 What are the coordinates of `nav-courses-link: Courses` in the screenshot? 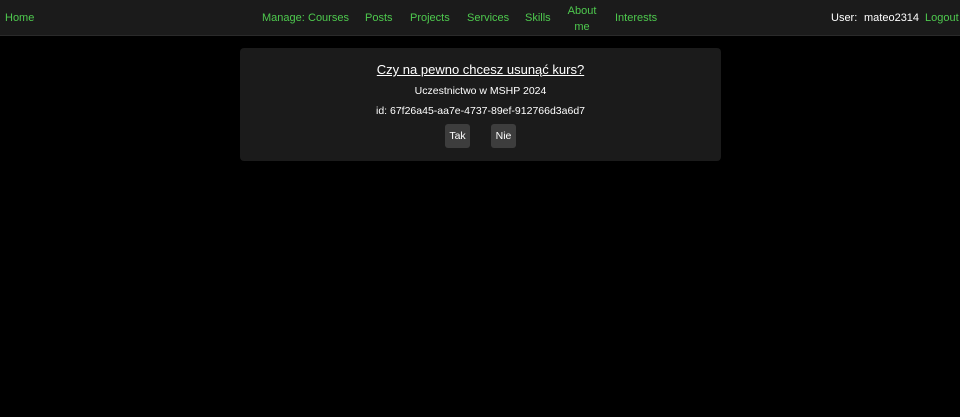 It's located at (328, 18).